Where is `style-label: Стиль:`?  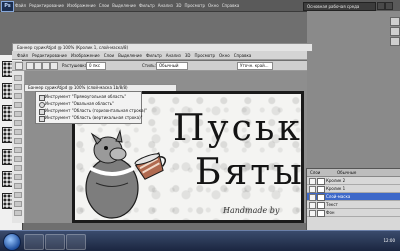
style-label: Стиль: is located at coordinates (149, 65).